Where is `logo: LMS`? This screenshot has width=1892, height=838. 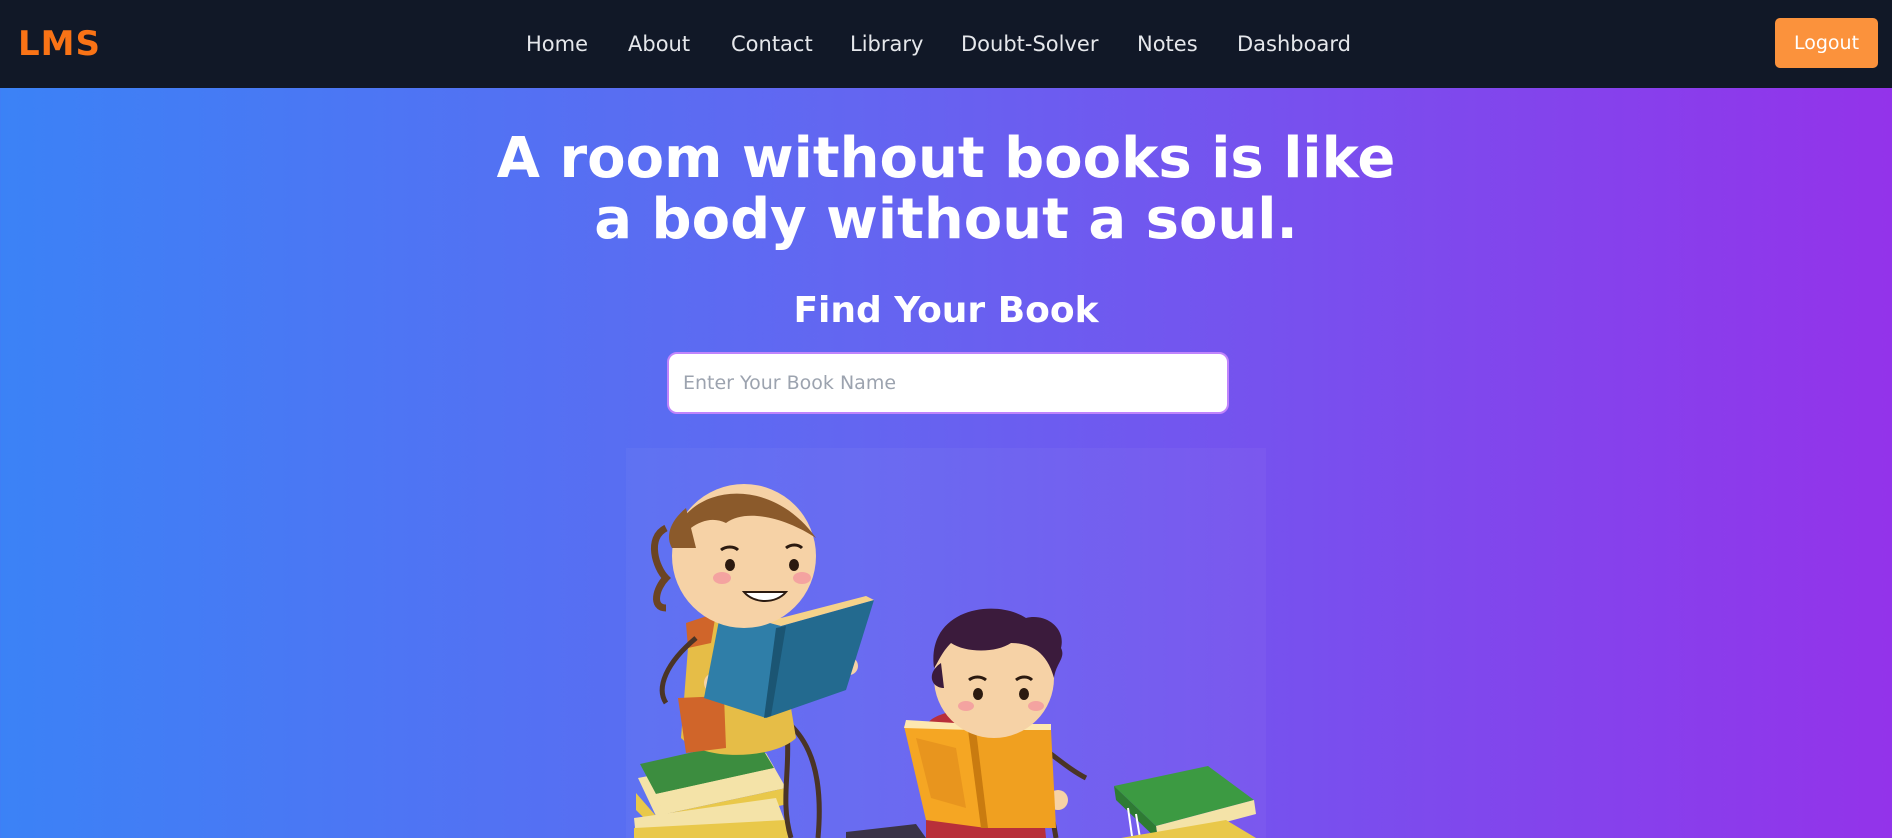
logo: LMS is located at coordinates (59, 44).